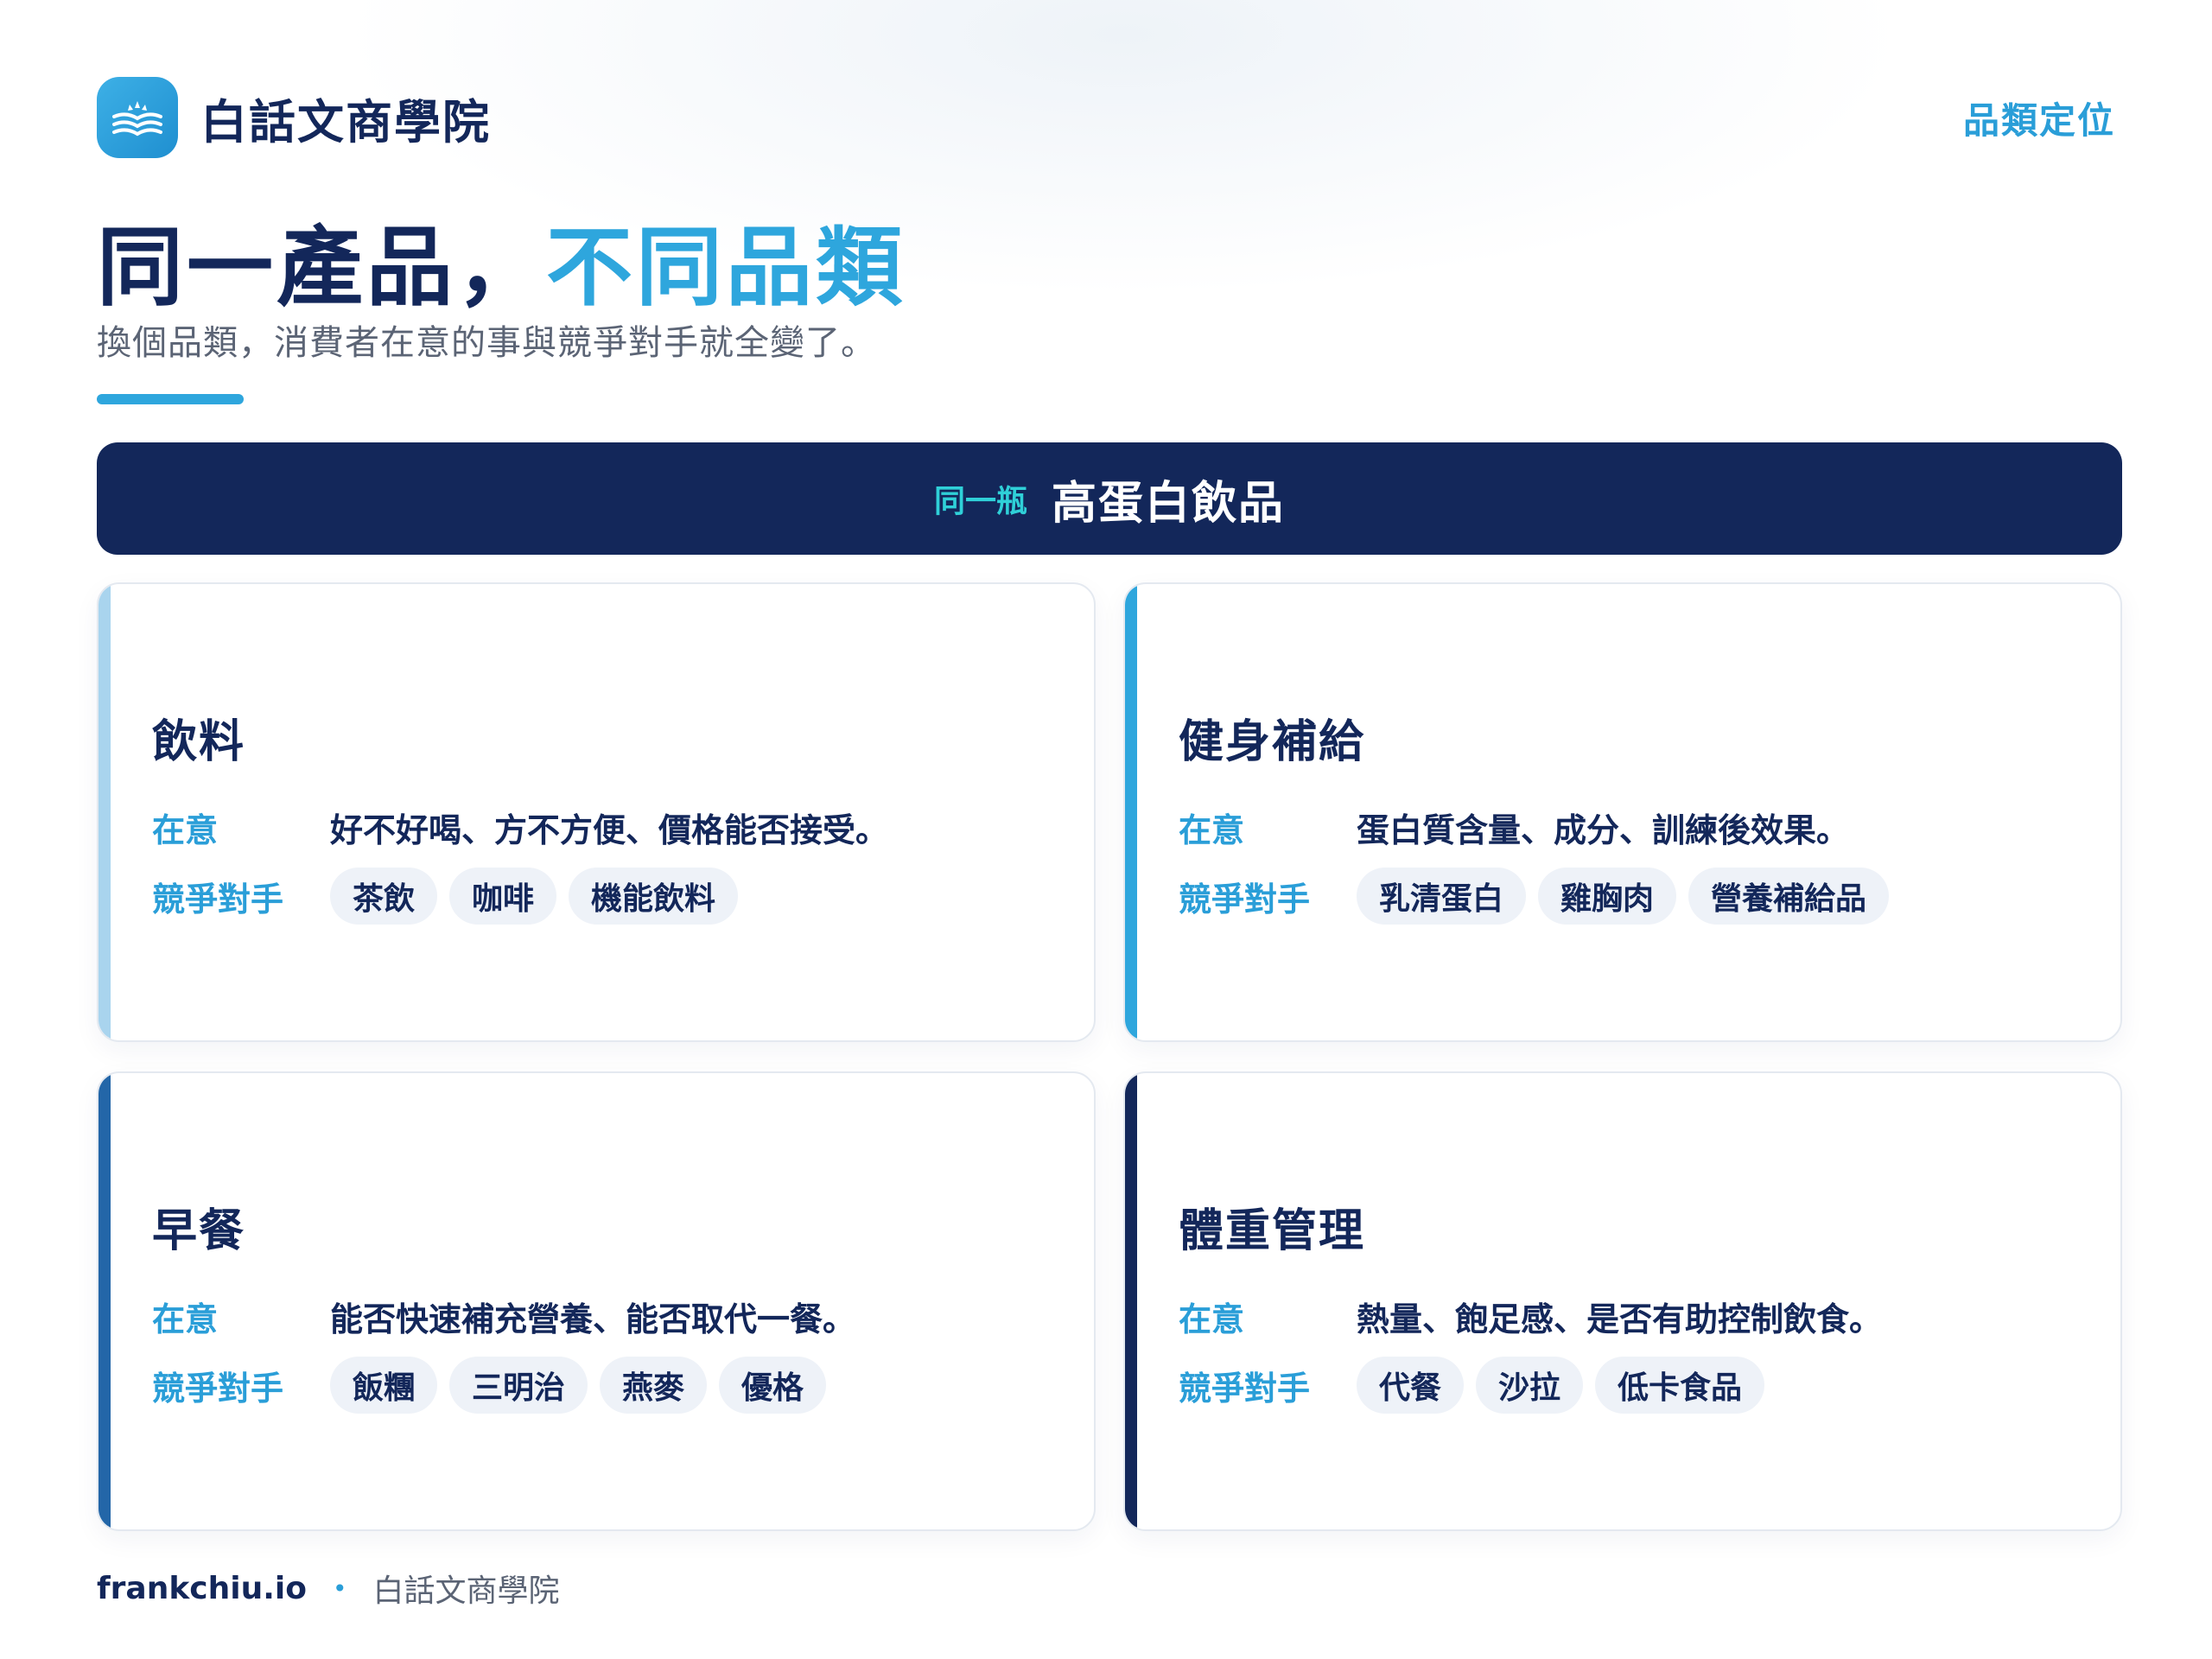 The height and width of the screenshot is (1659, 2212). I want to click on category-card-weight: 體重管理 在意 熱量、飽足感、是否有助控制飲食。 競爭對手 代餐 沙拉 低卡食品, so click(1622, 1301).